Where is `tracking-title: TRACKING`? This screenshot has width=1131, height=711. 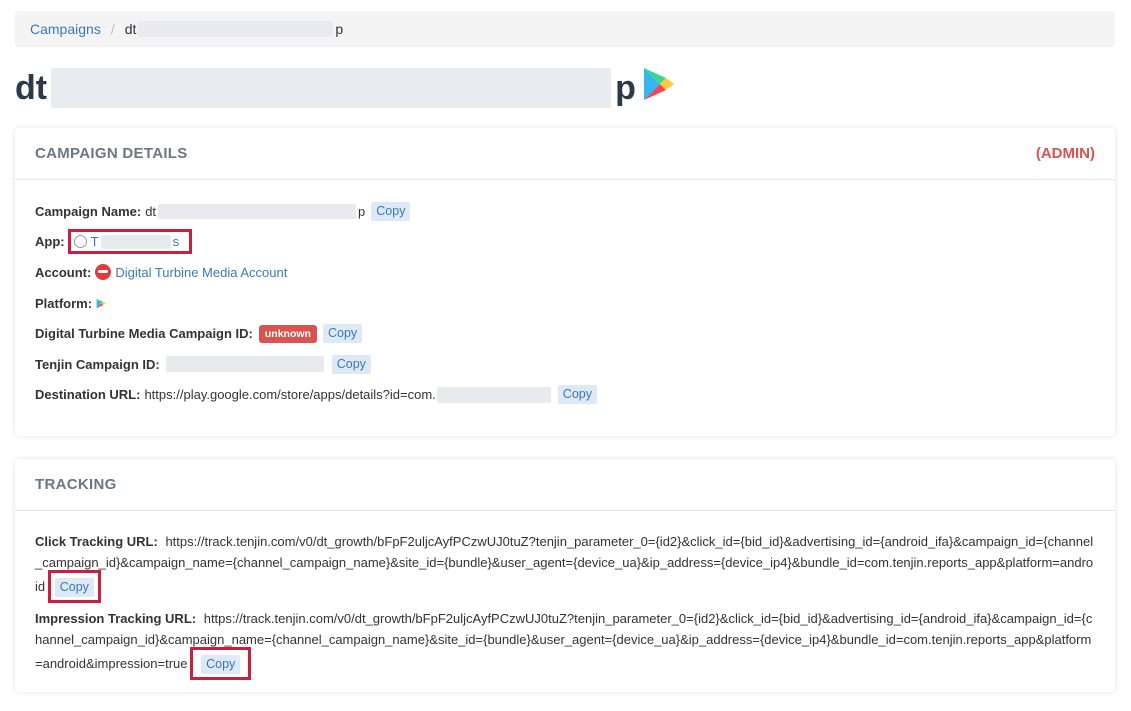
tracking-title: TRACKING is located at coordinates (76, 484).